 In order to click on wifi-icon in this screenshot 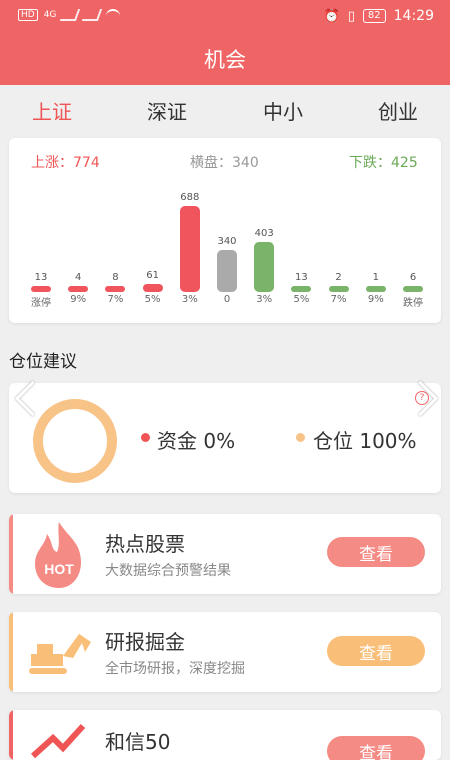, I will do `click(113, 15)`.